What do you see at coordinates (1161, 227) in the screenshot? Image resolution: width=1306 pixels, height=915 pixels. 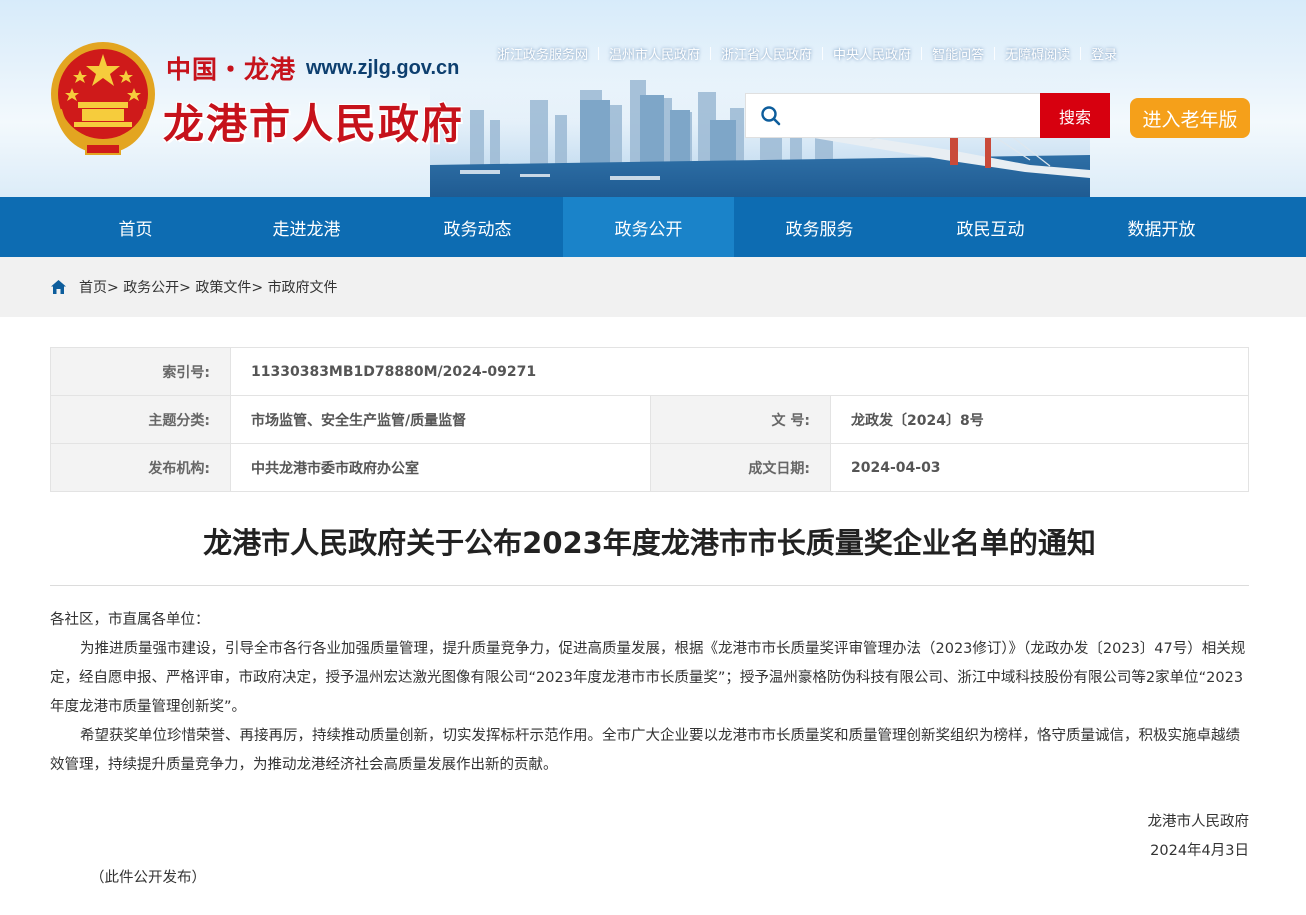 I see `nav-item-open-data: 数据开放` at bounding box center [1161, 227].